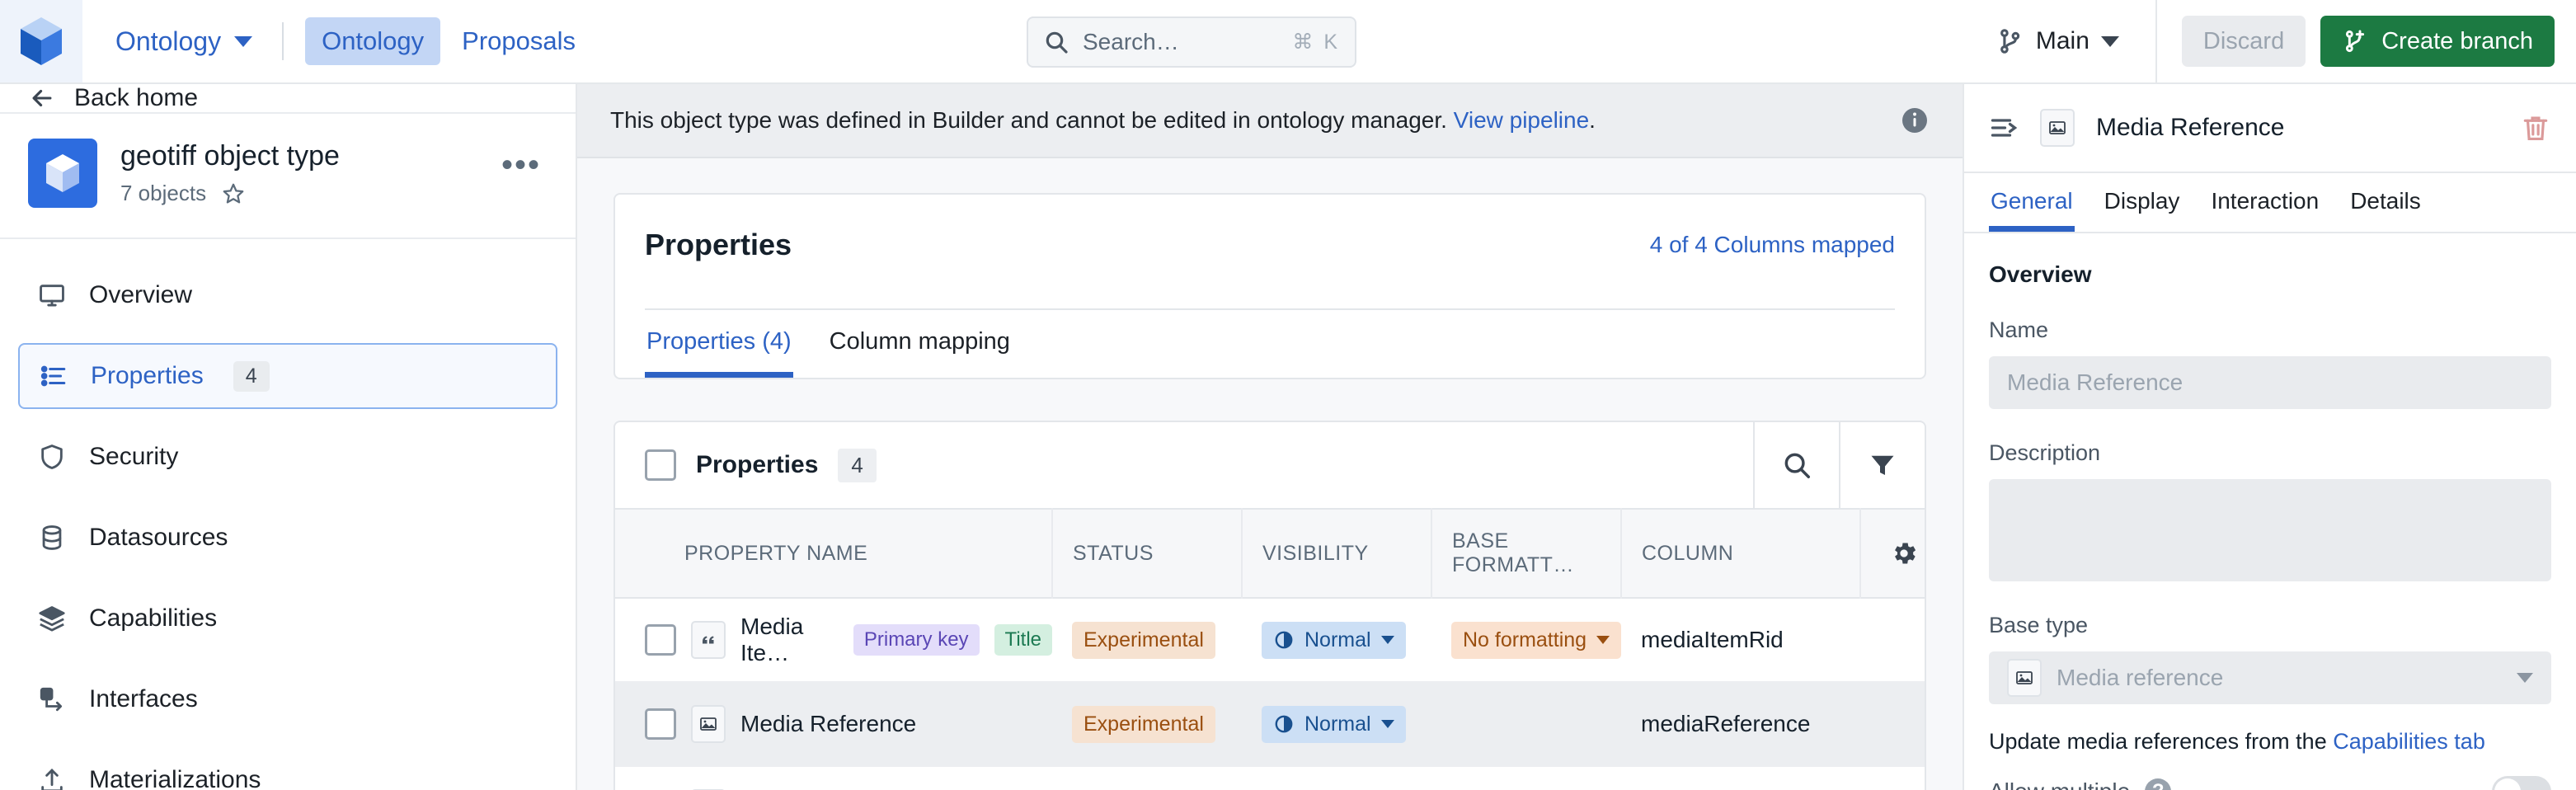 Image resolution: width=2576 pixels, height=790 pixels. What do you see at coordinates (287, 699) in the screenshot?
I see `sidebar-item-interfaces: Interfaces` at bounding box center [287, 699].